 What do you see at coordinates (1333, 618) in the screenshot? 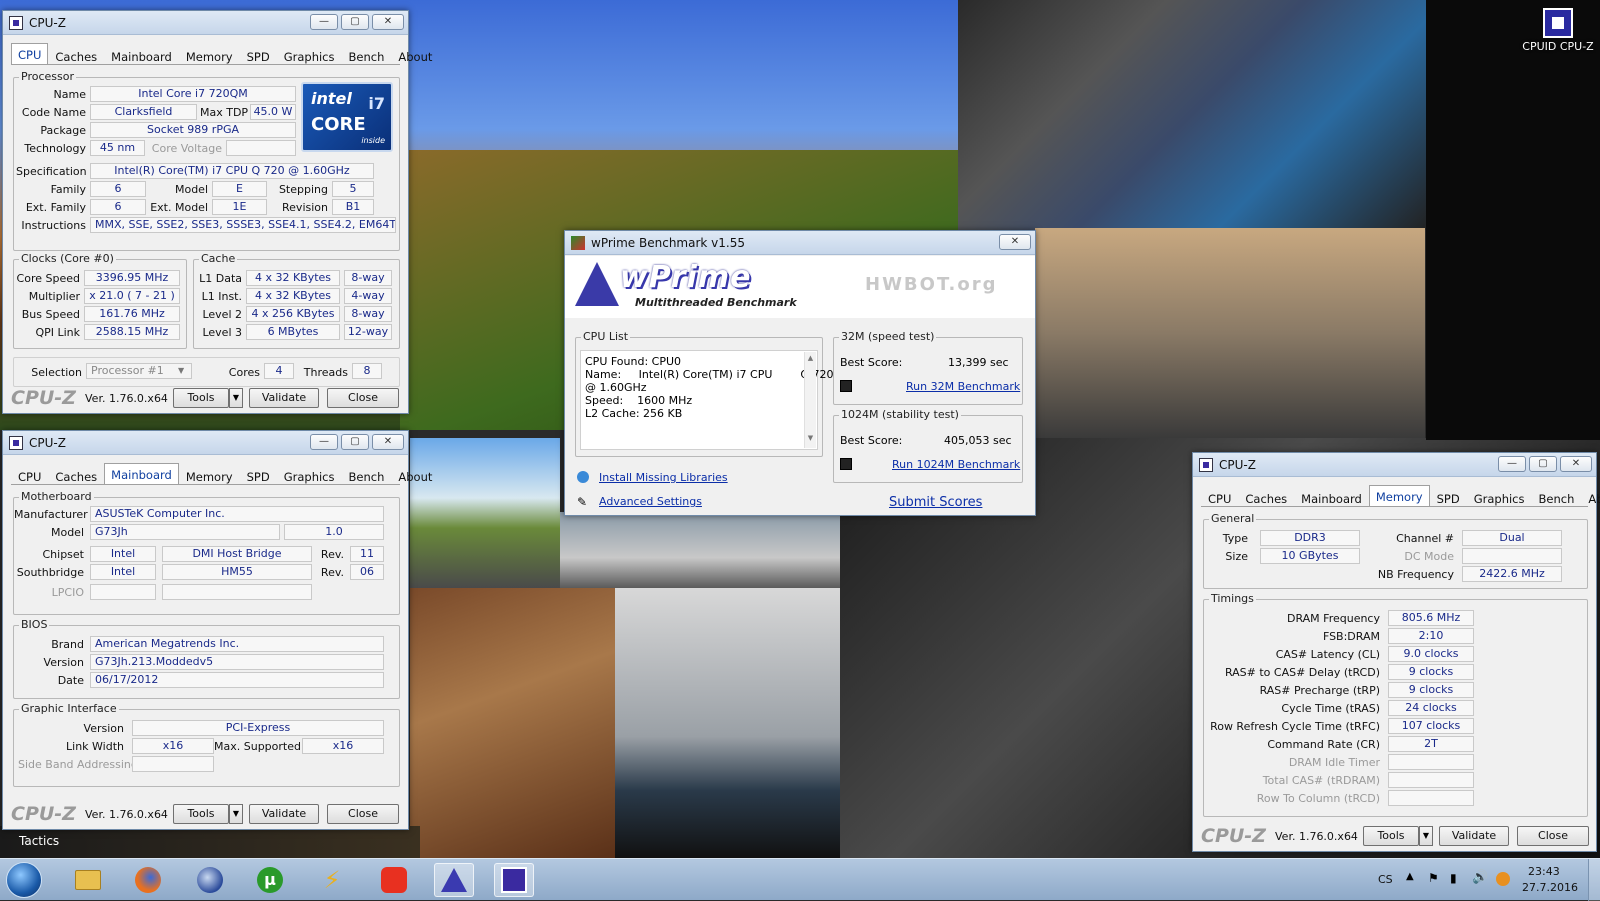
I see `timing-label: DRAM Frequency` at bounding box center [1333, 618].